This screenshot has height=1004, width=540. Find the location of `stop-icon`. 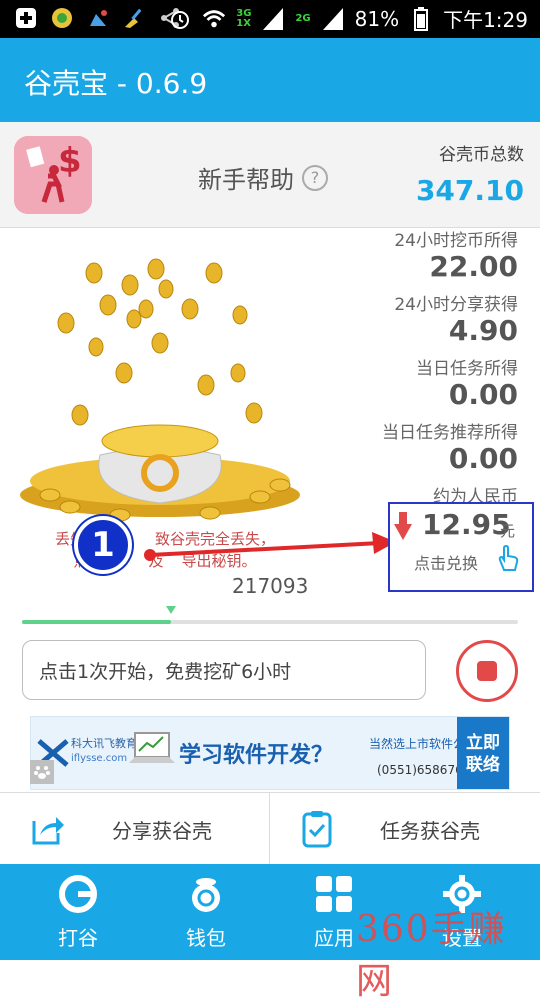

stop-icon is located at coordinates (487, 671).